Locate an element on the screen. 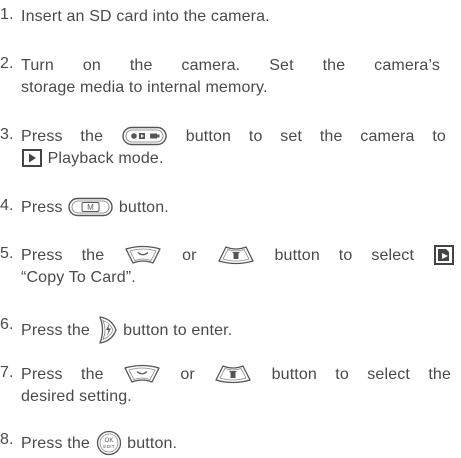 The height and width of the screenshot is (458, 461). menu-button-icon: M is located at coordinates (90, 207).